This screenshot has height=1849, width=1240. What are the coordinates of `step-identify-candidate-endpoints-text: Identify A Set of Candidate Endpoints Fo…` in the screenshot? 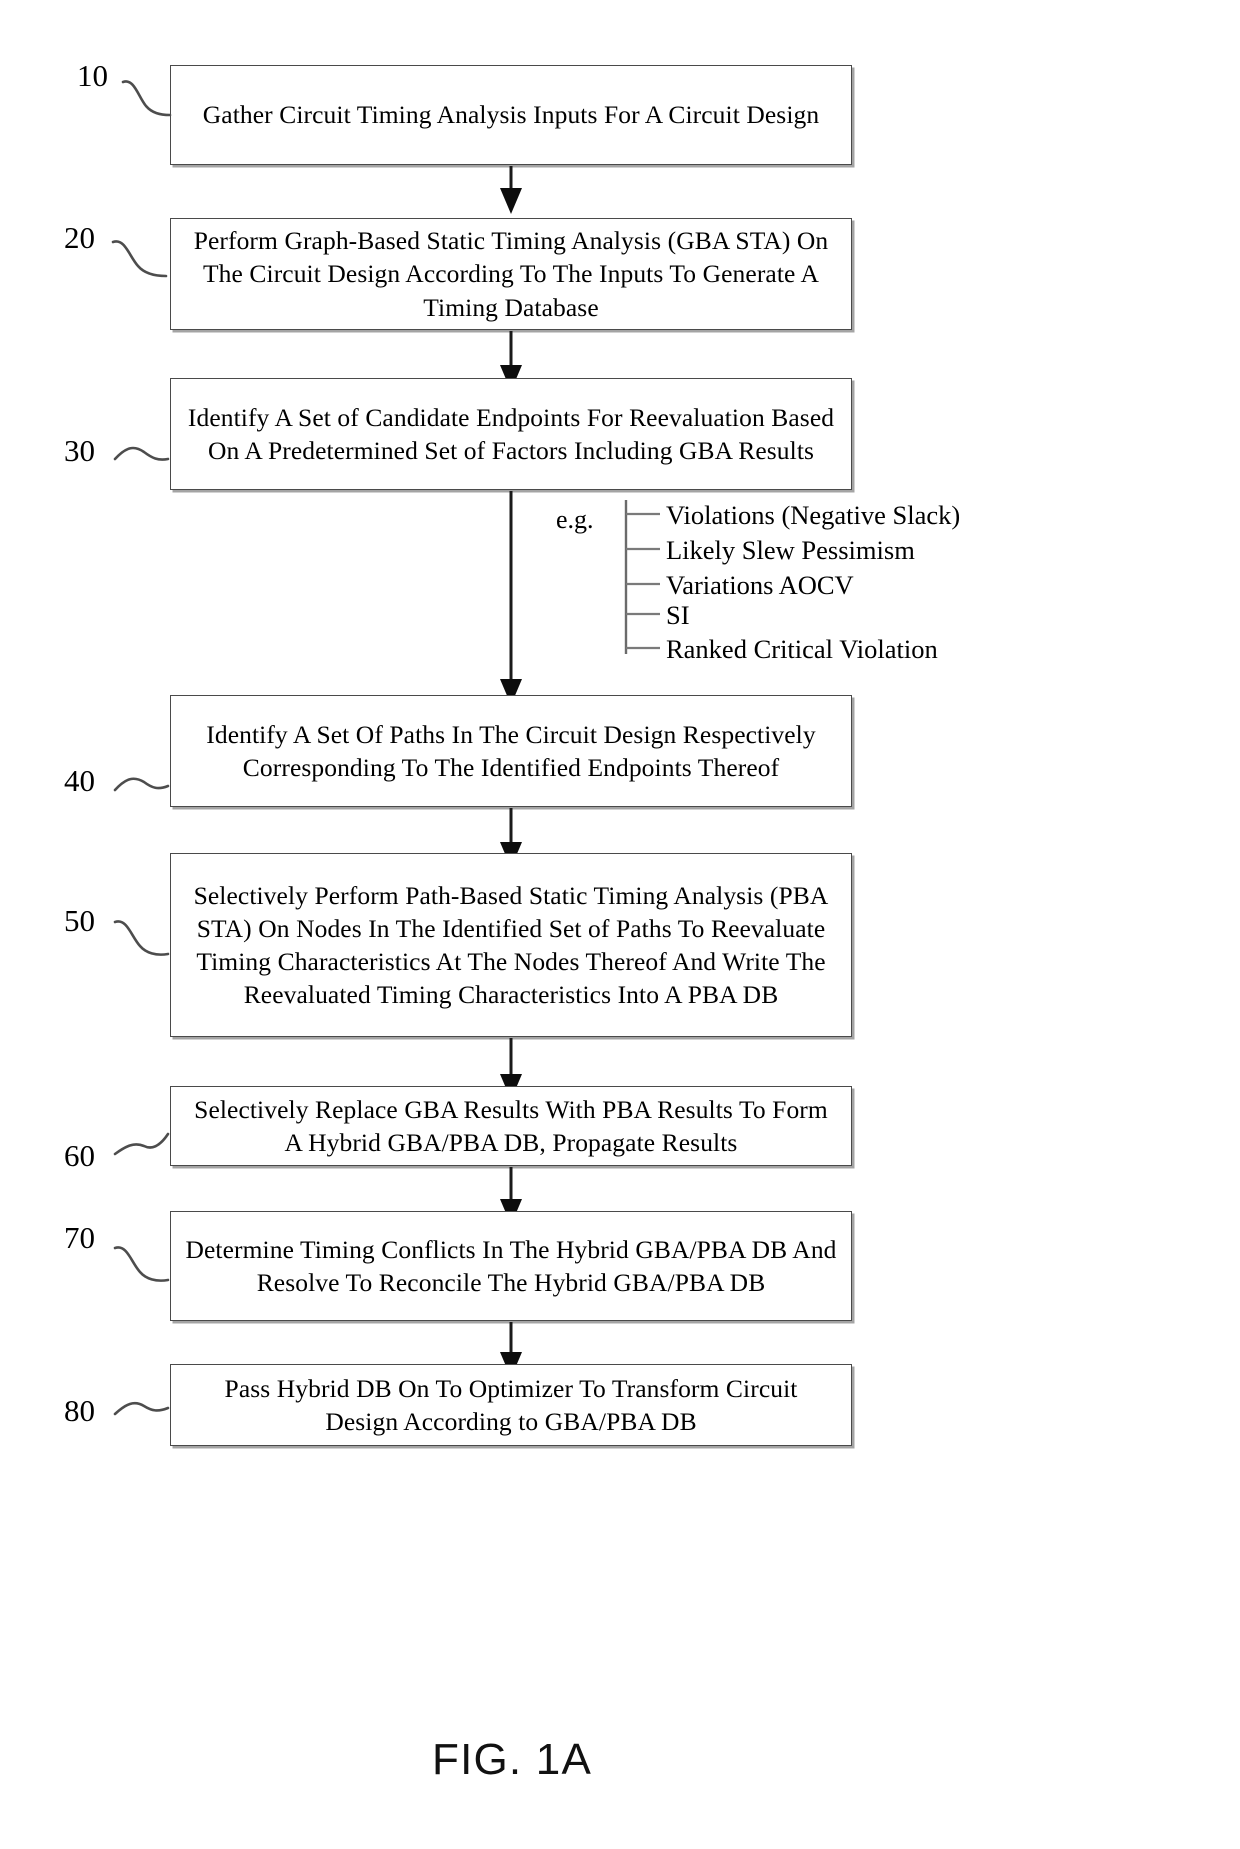 It's located at (511, 433).